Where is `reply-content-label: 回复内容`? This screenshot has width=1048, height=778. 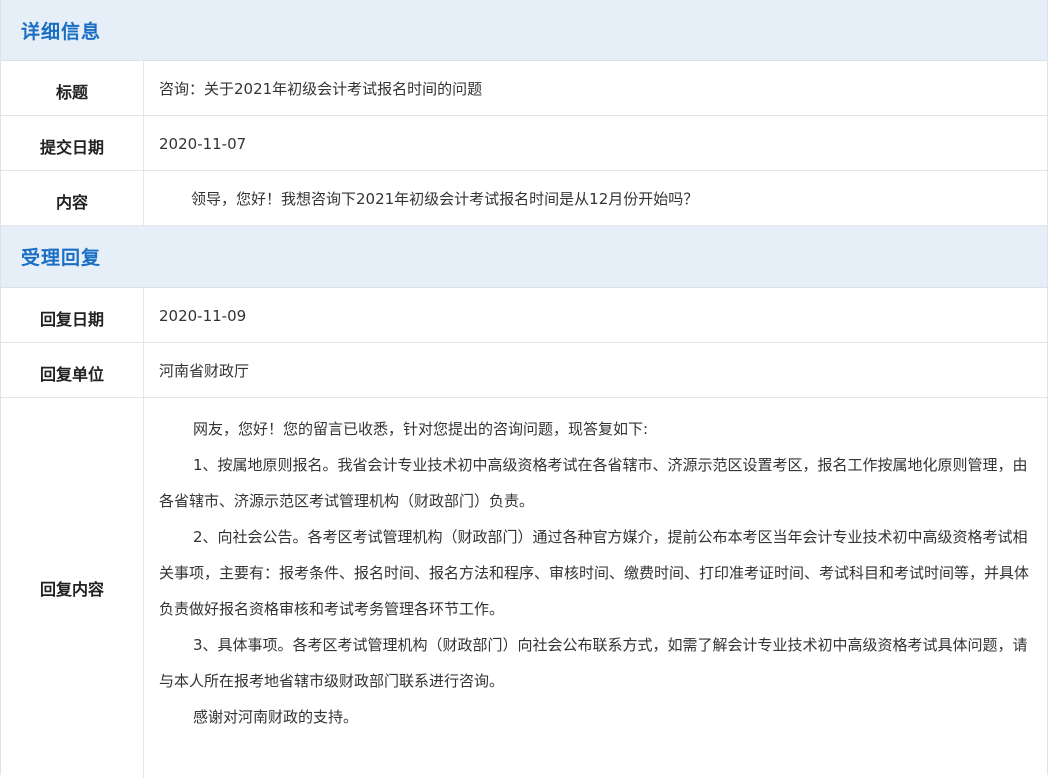
reply-content-label: 回复内容 is located at coordinates (72, 588).